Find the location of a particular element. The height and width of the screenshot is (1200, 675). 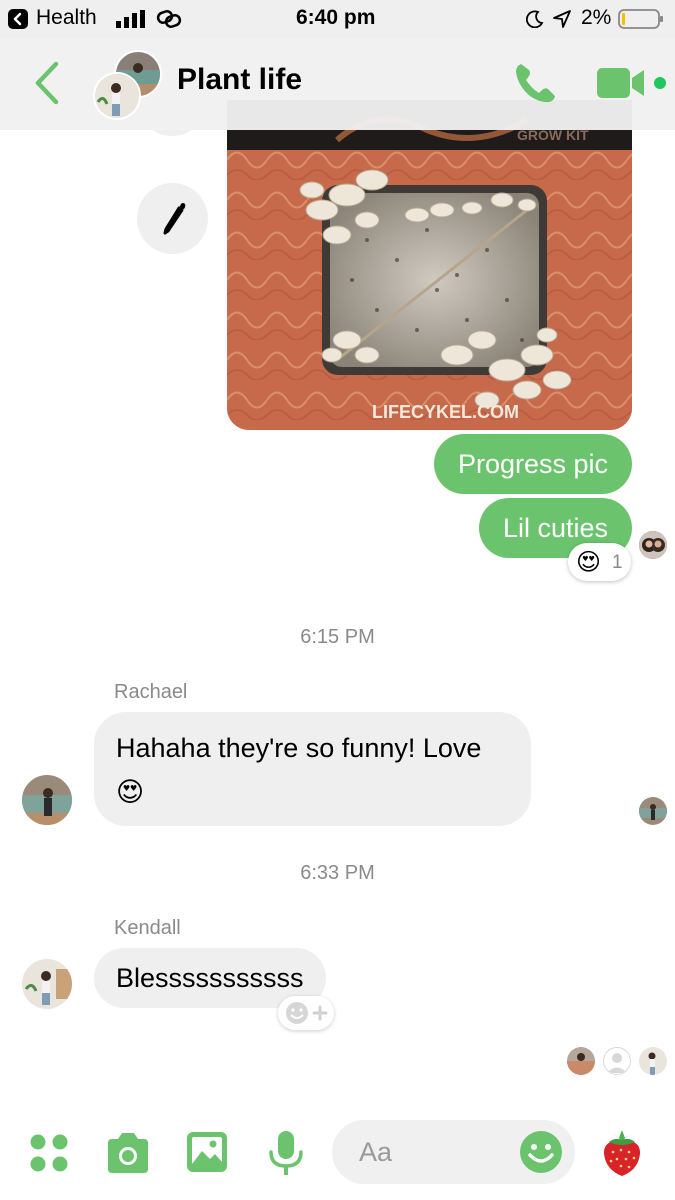

group-avatar-front is located at coordinates (117, 96).